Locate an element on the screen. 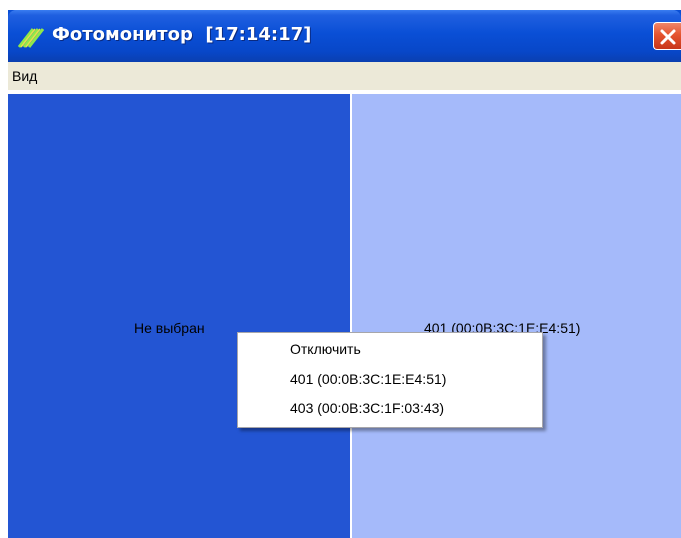 This screenshot has width=681, height=538. context-item-disconnect: Отключить is located at coordinates (325, 349).